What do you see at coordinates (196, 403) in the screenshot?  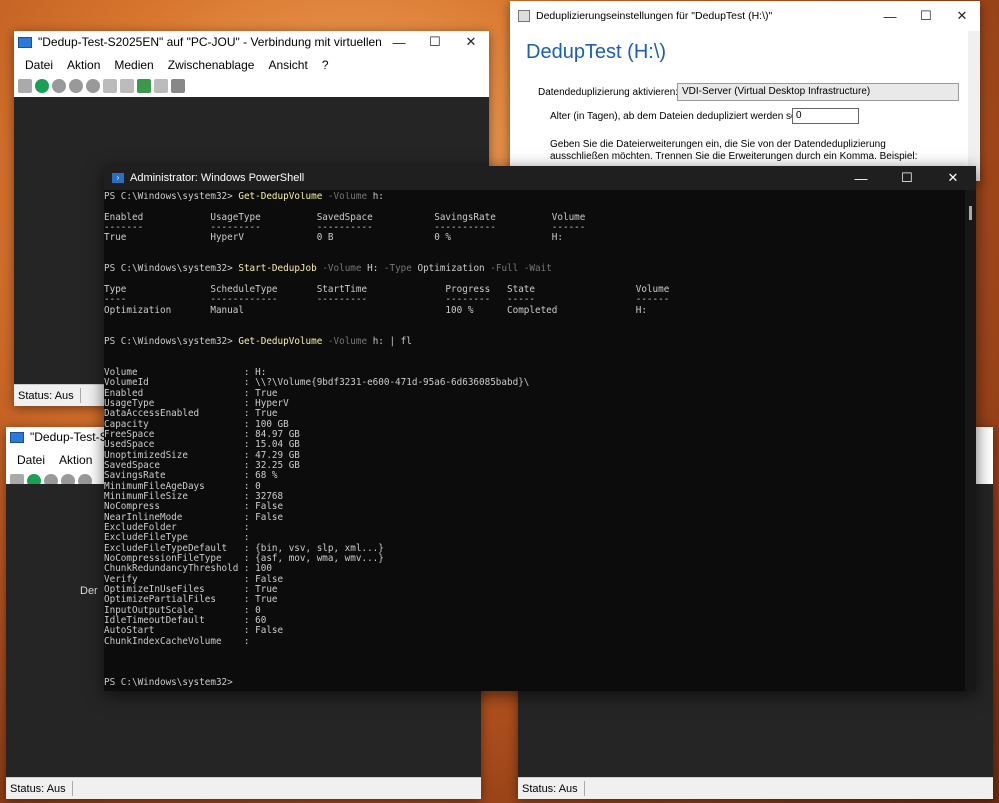 I see `property-line: UsageType : HyperV` at bounding box center [196, 403].